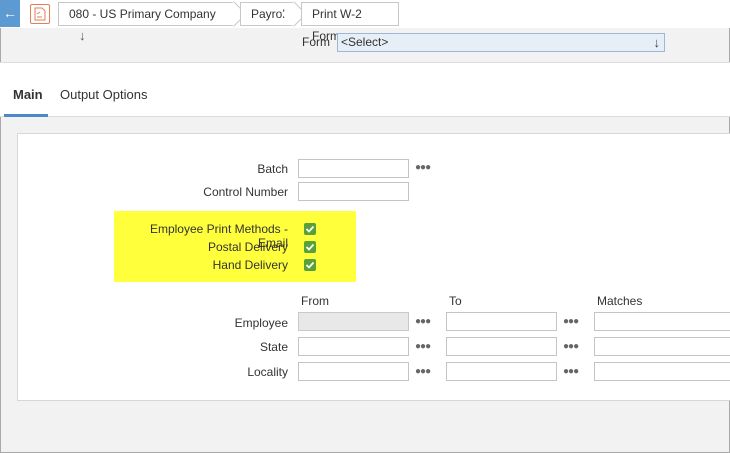  What do you see at coordinates (28, 94) in the screenshot?
I see `tab-main: Main` at bounding box center [28, 94].